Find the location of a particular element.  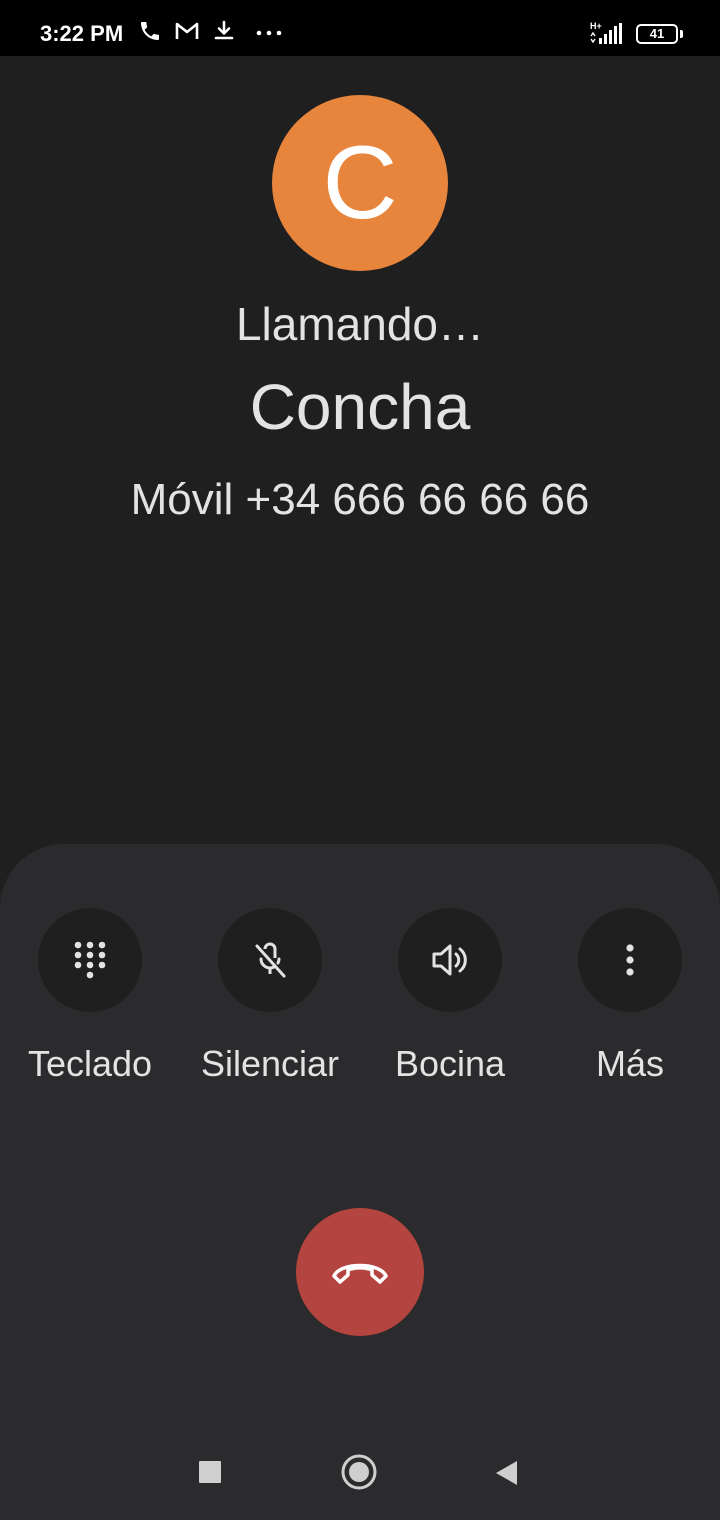

end-call-button is located at coordinates (360, 1272).